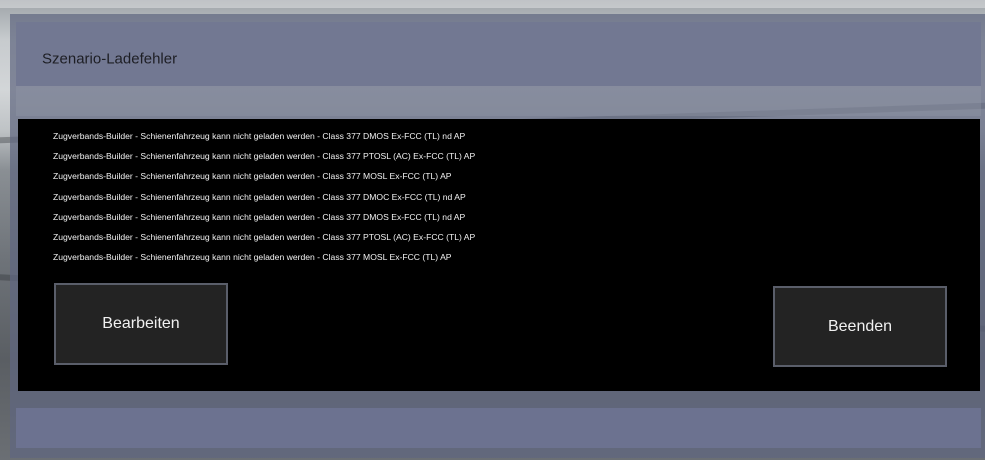  I want to click on exit-button: Beenden, so click(860, 326).